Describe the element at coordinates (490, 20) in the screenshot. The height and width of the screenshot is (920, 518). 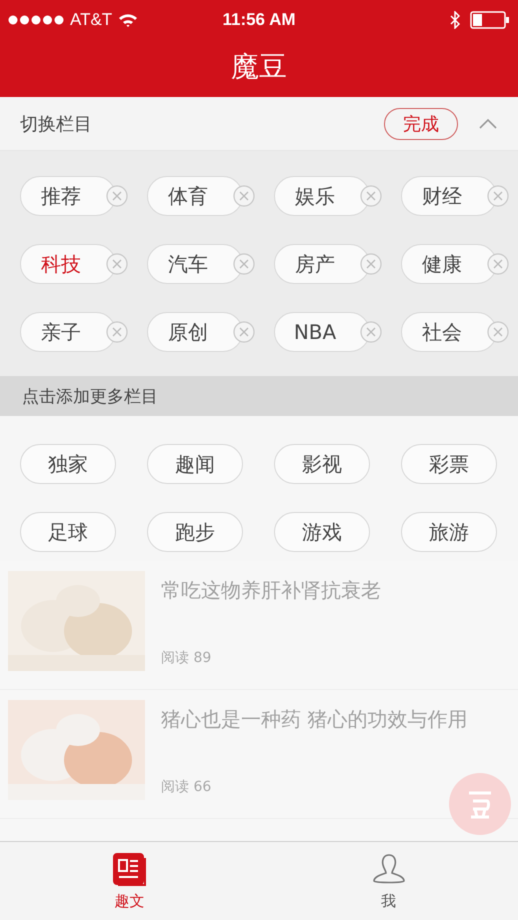
I see `battery-icon` at that location.